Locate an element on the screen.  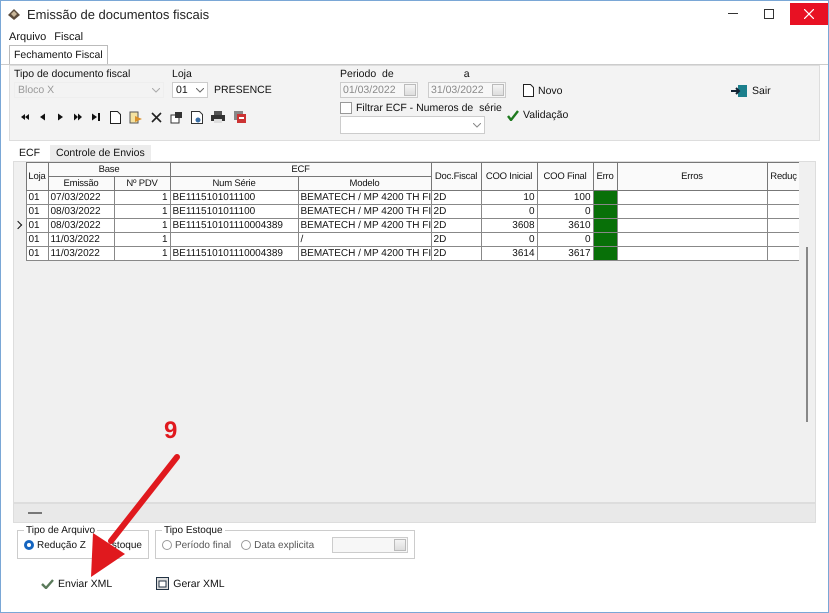
column-header: Reduç is located at coordinates (783, 176).